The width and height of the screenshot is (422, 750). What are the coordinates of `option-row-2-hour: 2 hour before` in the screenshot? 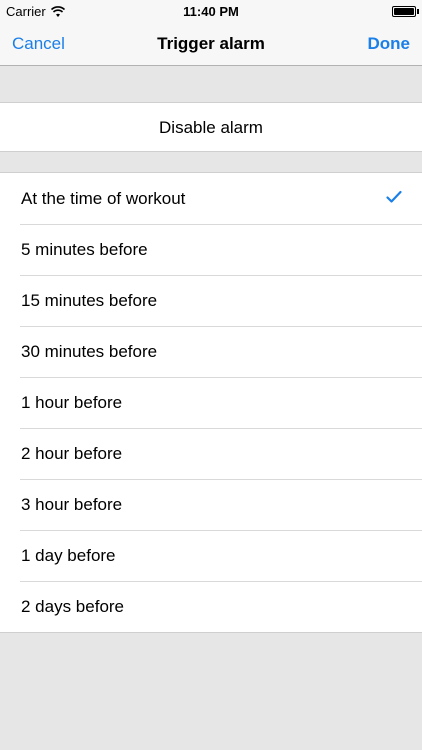 It's located at (211, 453).